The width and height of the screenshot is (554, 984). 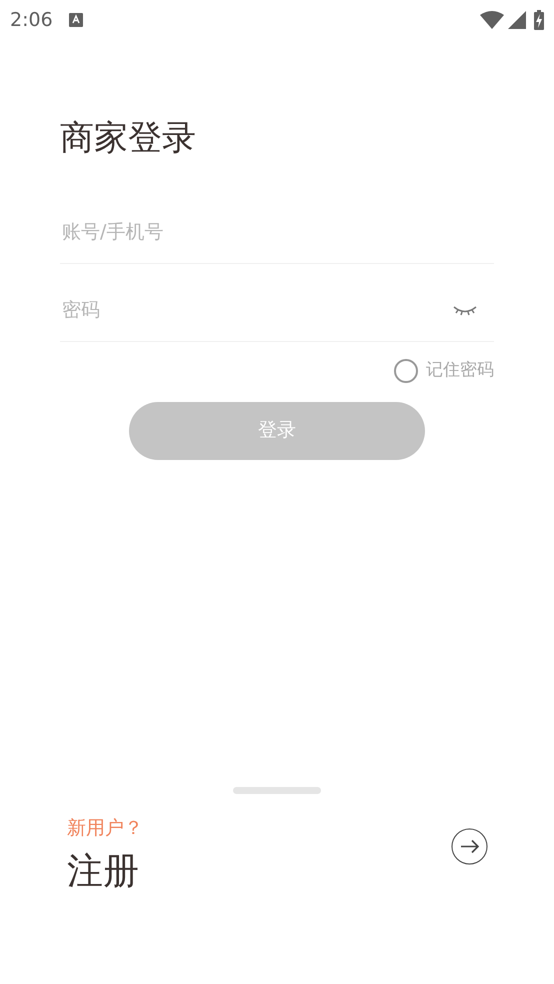 What do you see at coordinates (469, 846) in the screenshot?
I see `arrow-right-icon` at bounding box center [469, 846].